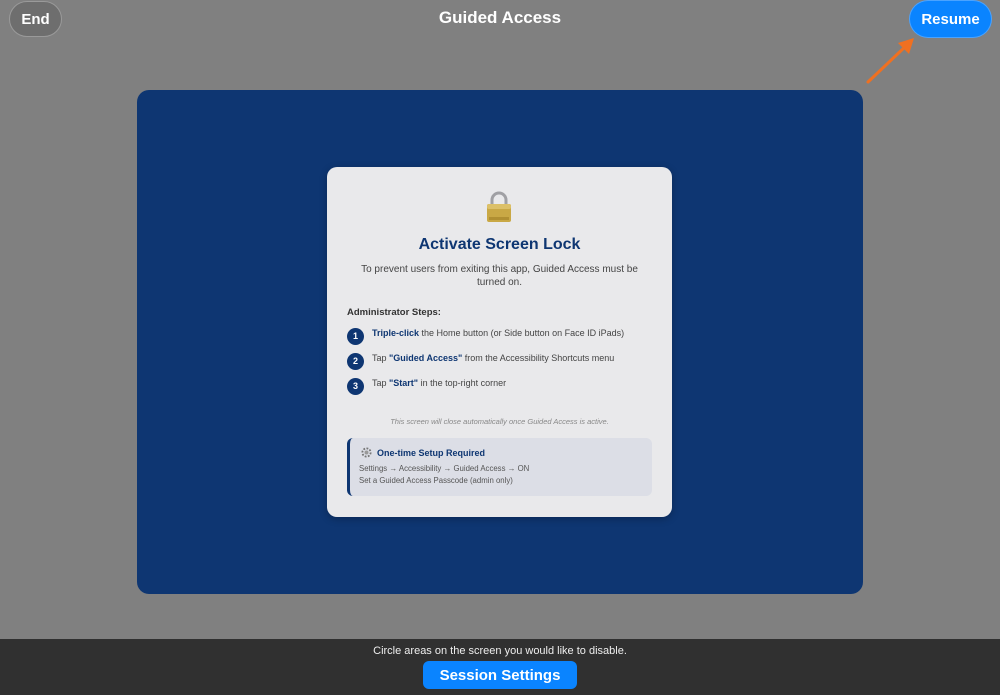 The image size is (1000, 695). I want to click on card-title: Activate Screen Lock, so click(499, 244).